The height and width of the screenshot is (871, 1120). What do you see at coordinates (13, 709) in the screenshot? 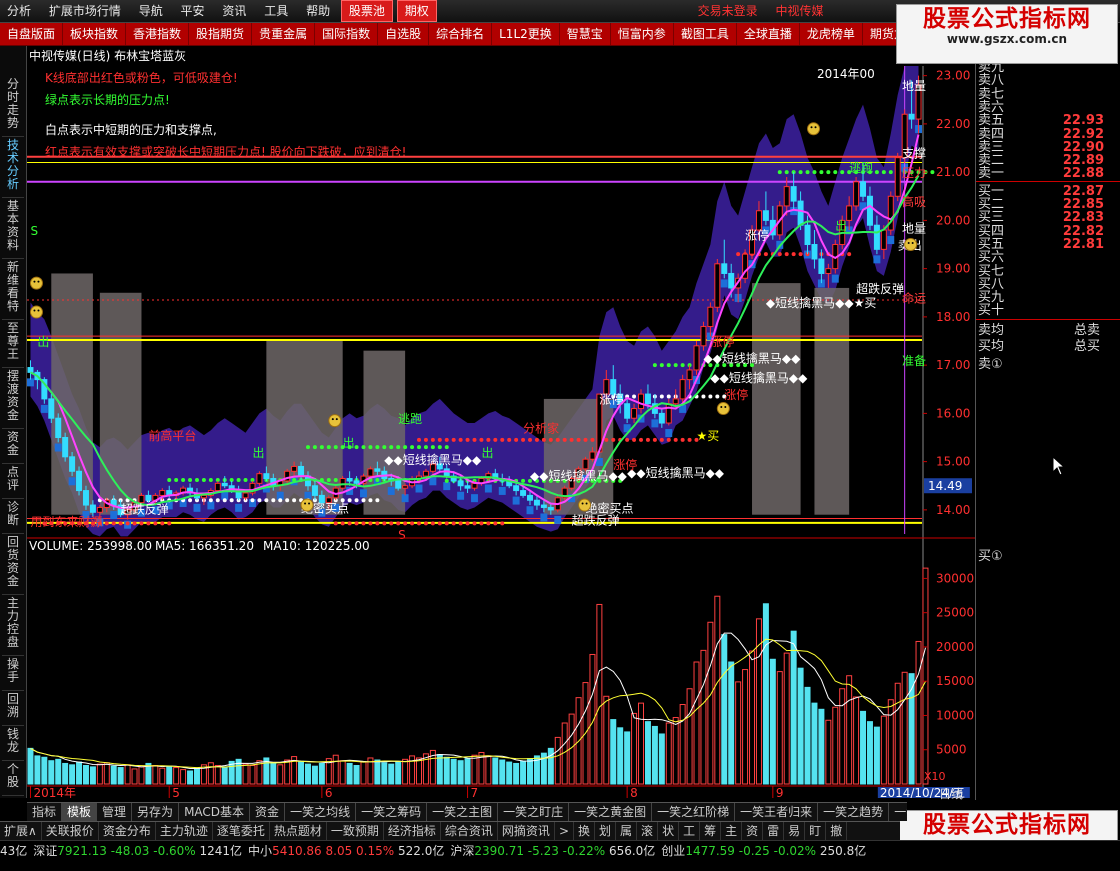
I see `sidebar-tab: 回溯` at bounding box center [13, 709].